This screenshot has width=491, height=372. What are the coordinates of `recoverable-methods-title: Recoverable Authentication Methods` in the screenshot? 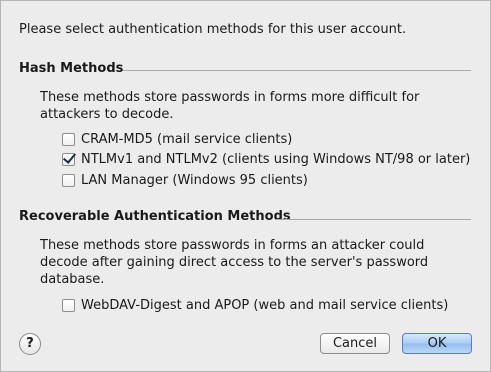 It's located at (155, 216).